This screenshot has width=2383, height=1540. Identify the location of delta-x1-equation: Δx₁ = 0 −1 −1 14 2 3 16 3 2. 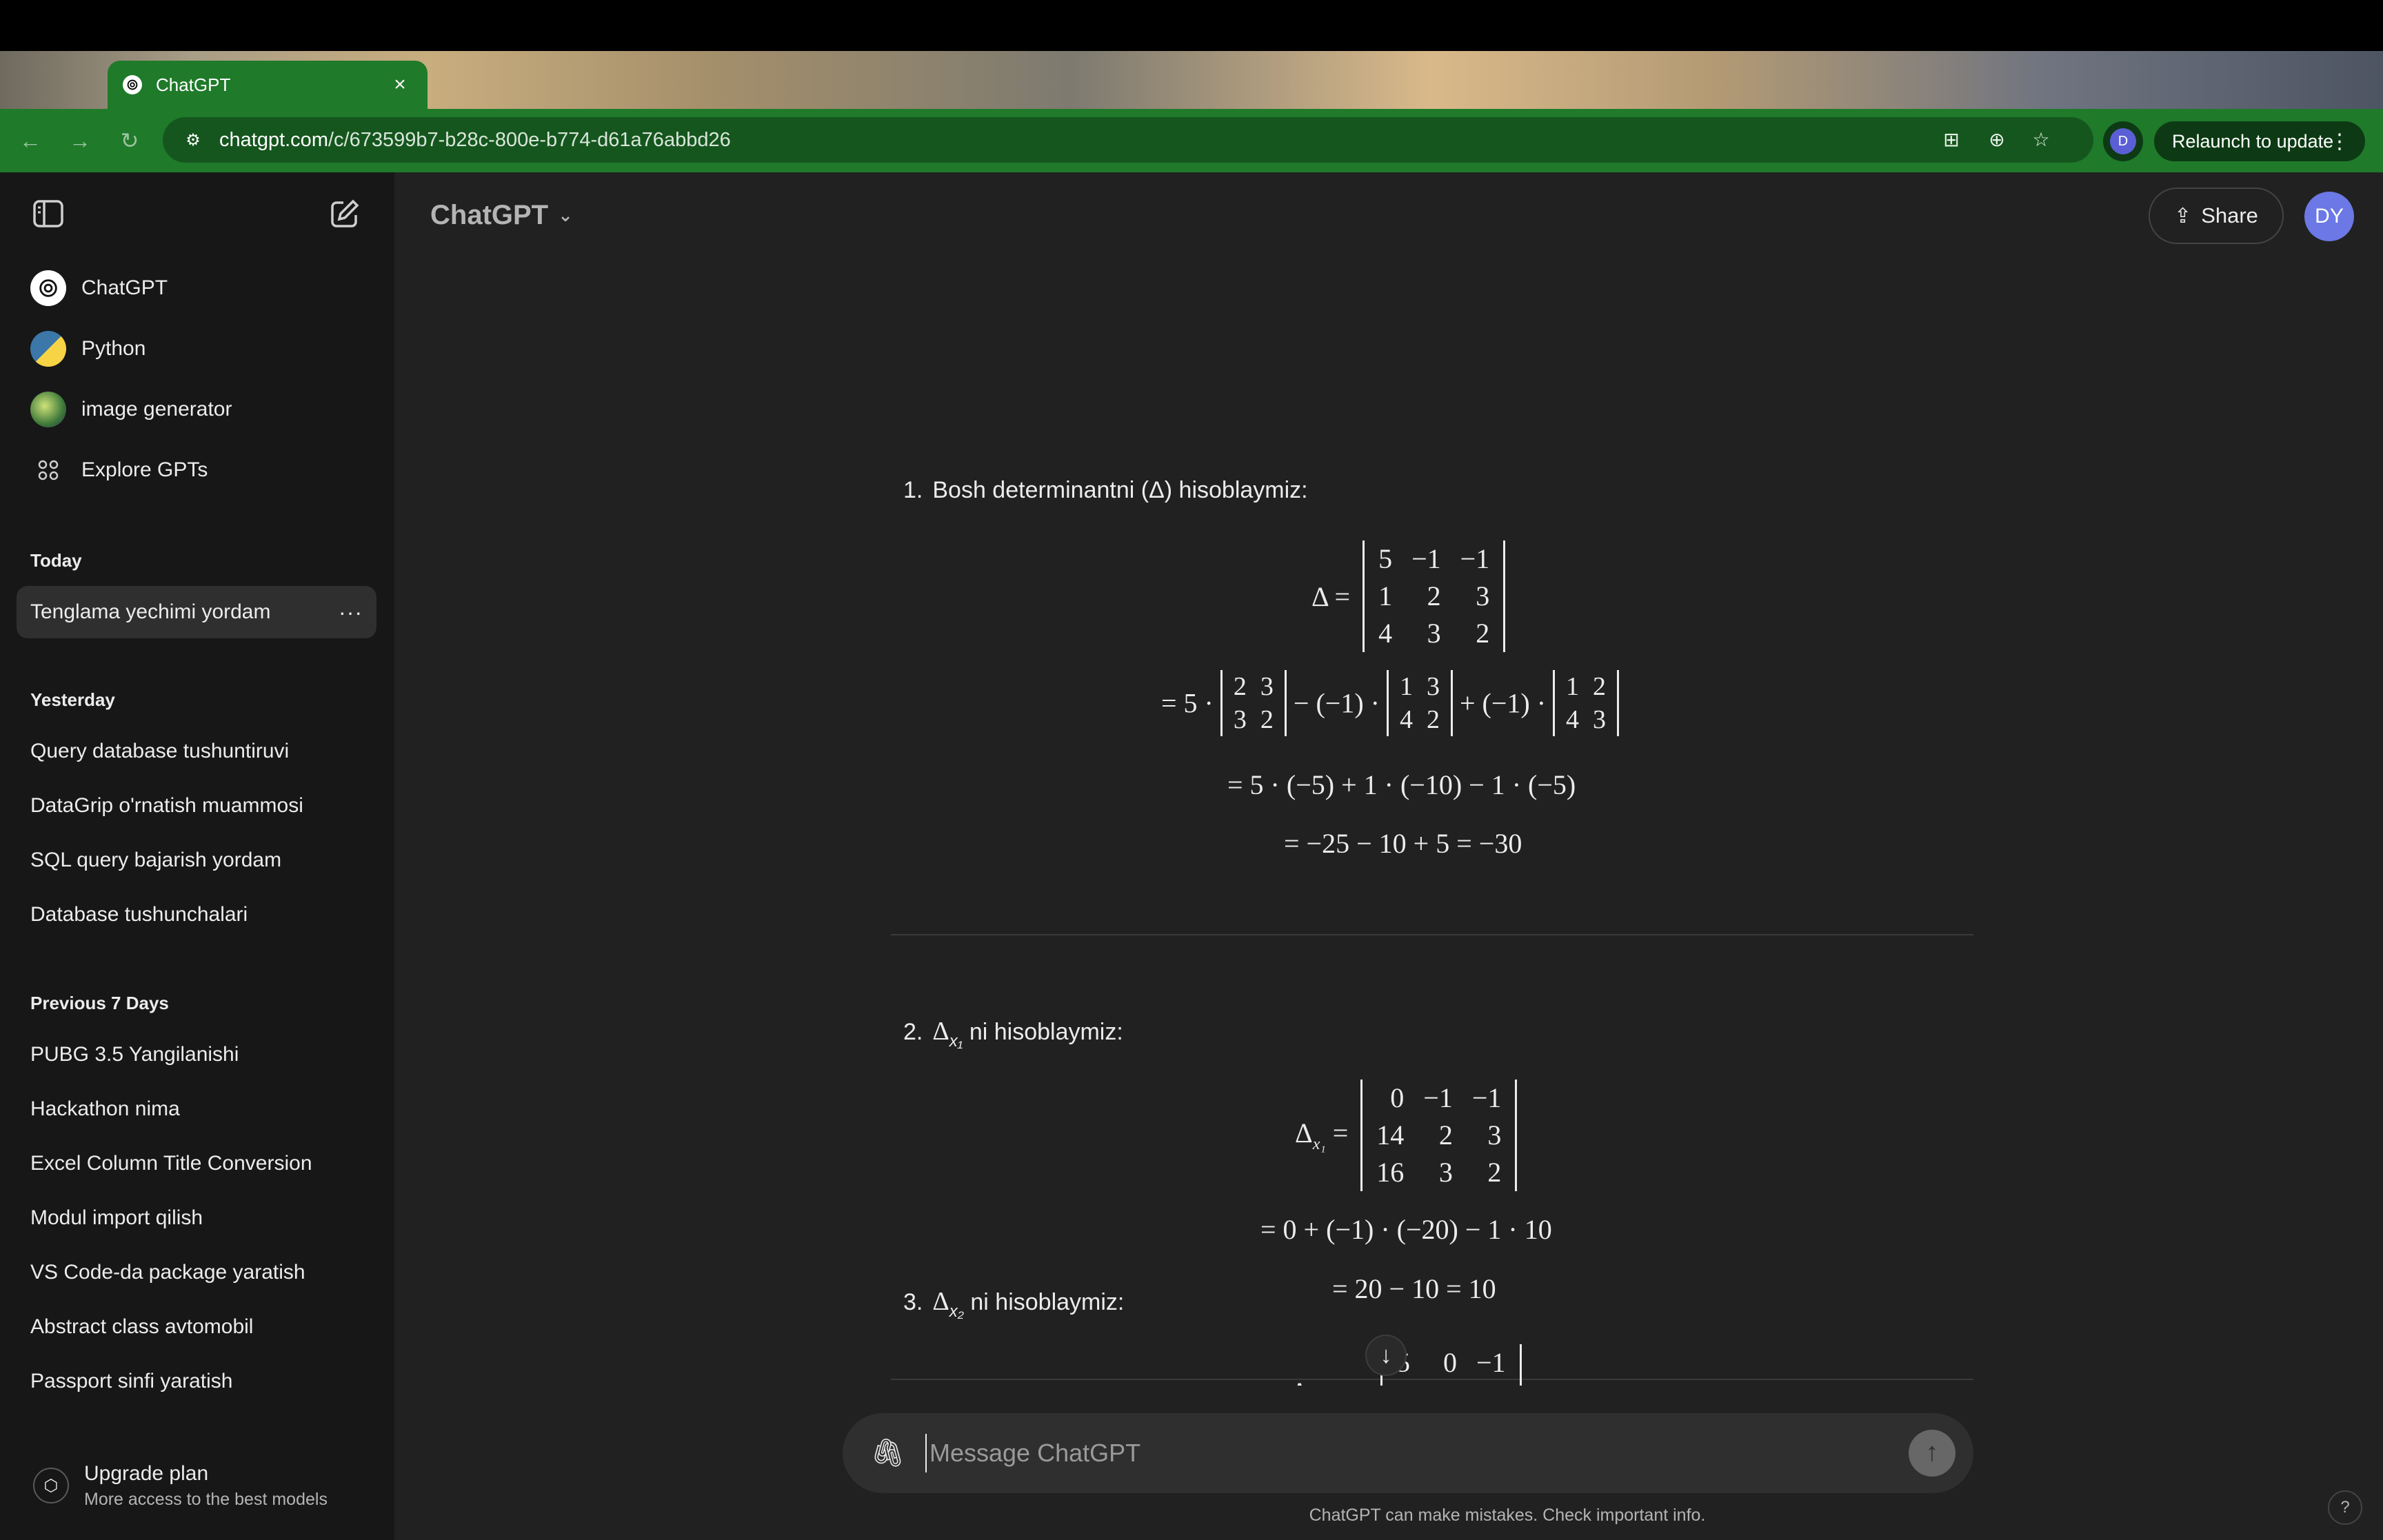
(1406, 1136).